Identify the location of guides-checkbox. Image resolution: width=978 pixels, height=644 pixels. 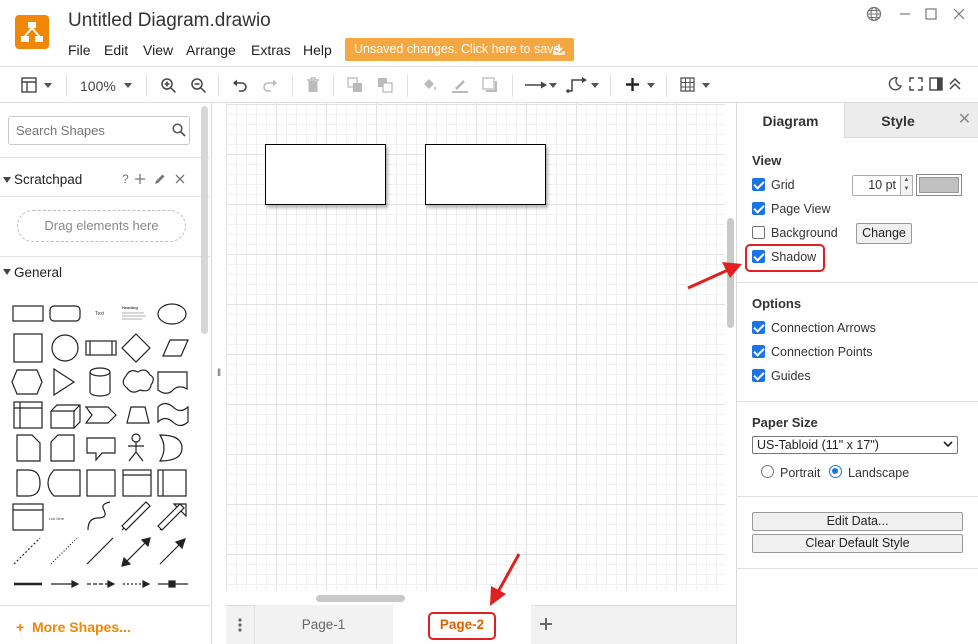
(758, 375).